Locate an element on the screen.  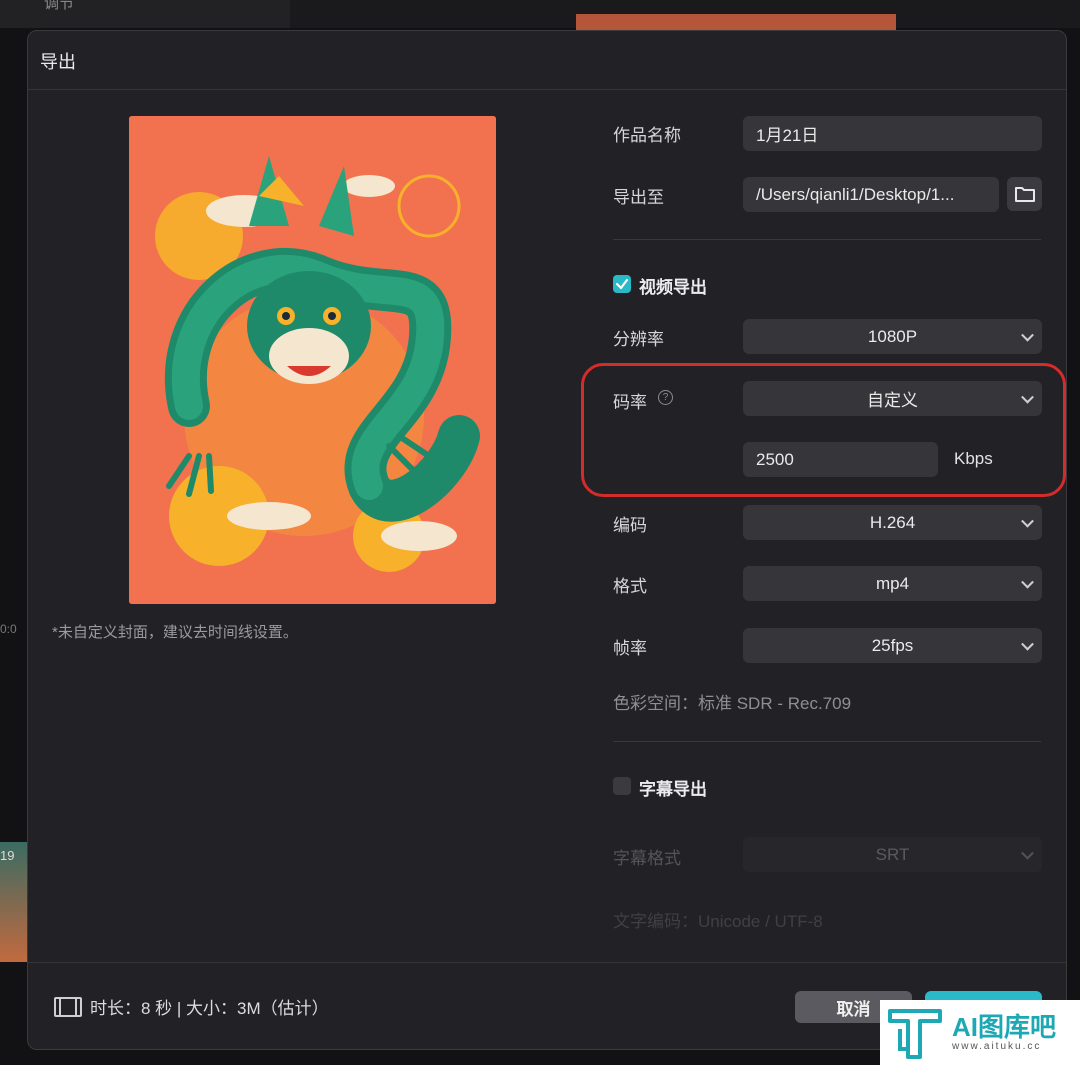
framerate-select: 25fps is located at coordinates (892, 645).